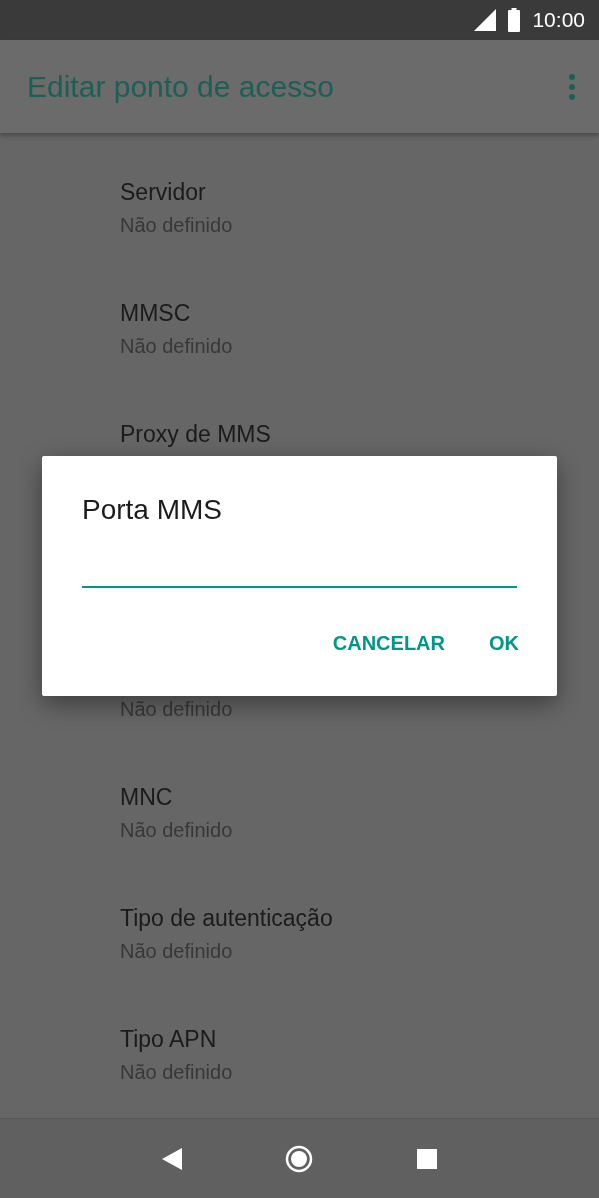  I want to click on setting-title: MMSC, so click(359, 313).